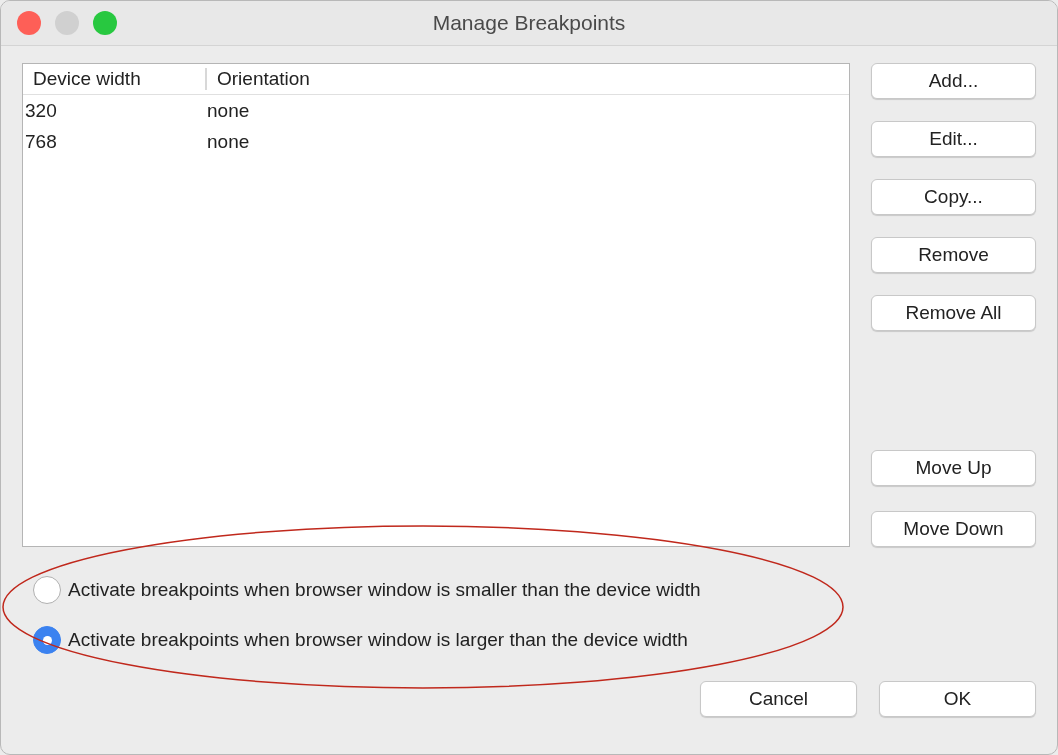 Image resolution: width=1058 pixels, height=755 pixels. What do you see at coordinates (299, 79) in the screenshot?
I see `column-header: Orientation` at bounding box center [299, 79].